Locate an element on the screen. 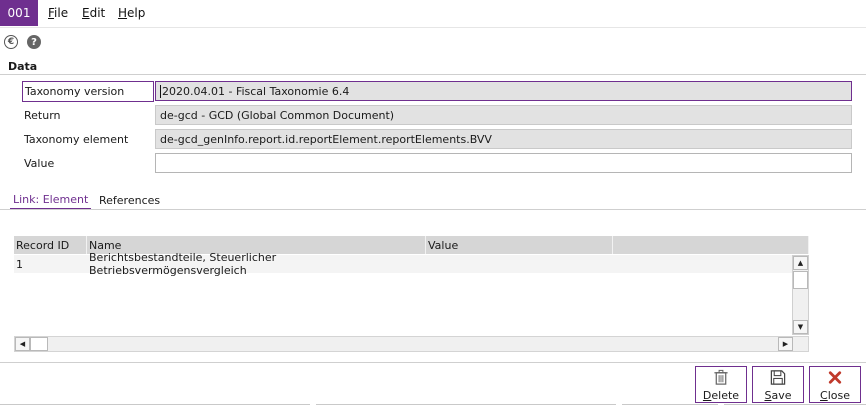 This screenshot has width=866, height=408. footer-divider is located at coordinates (433, 362).